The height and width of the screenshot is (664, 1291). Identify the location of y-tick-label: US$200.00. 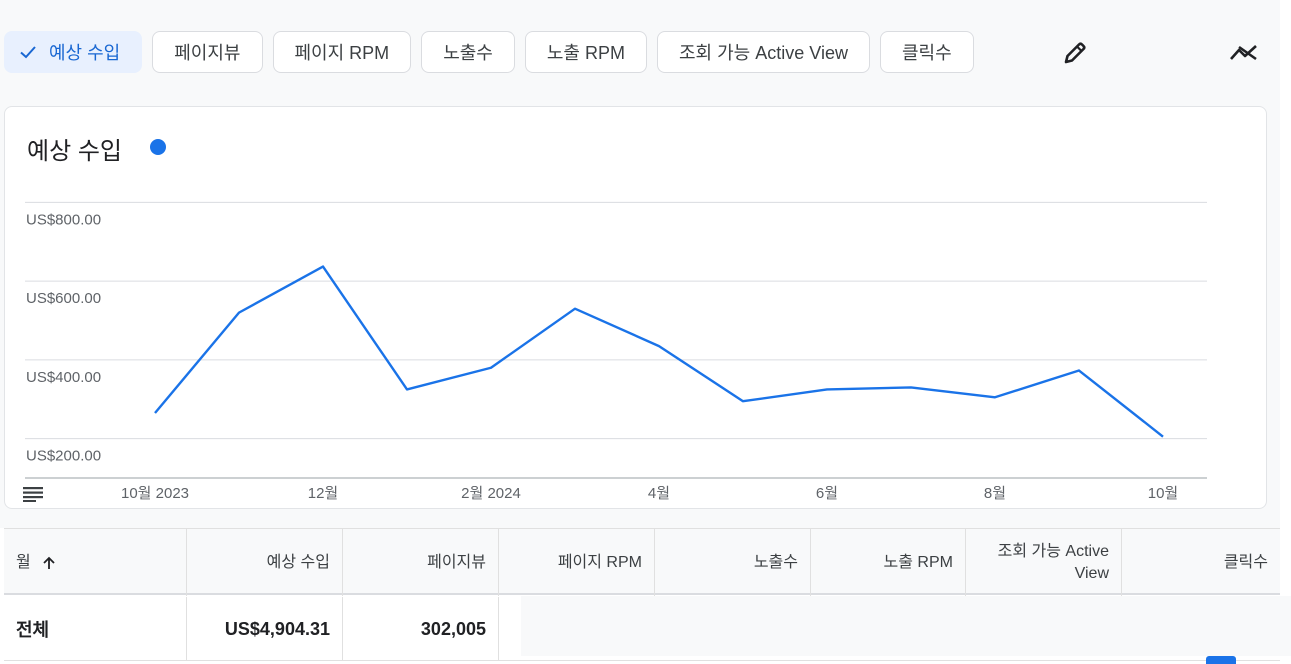
(63, 456).